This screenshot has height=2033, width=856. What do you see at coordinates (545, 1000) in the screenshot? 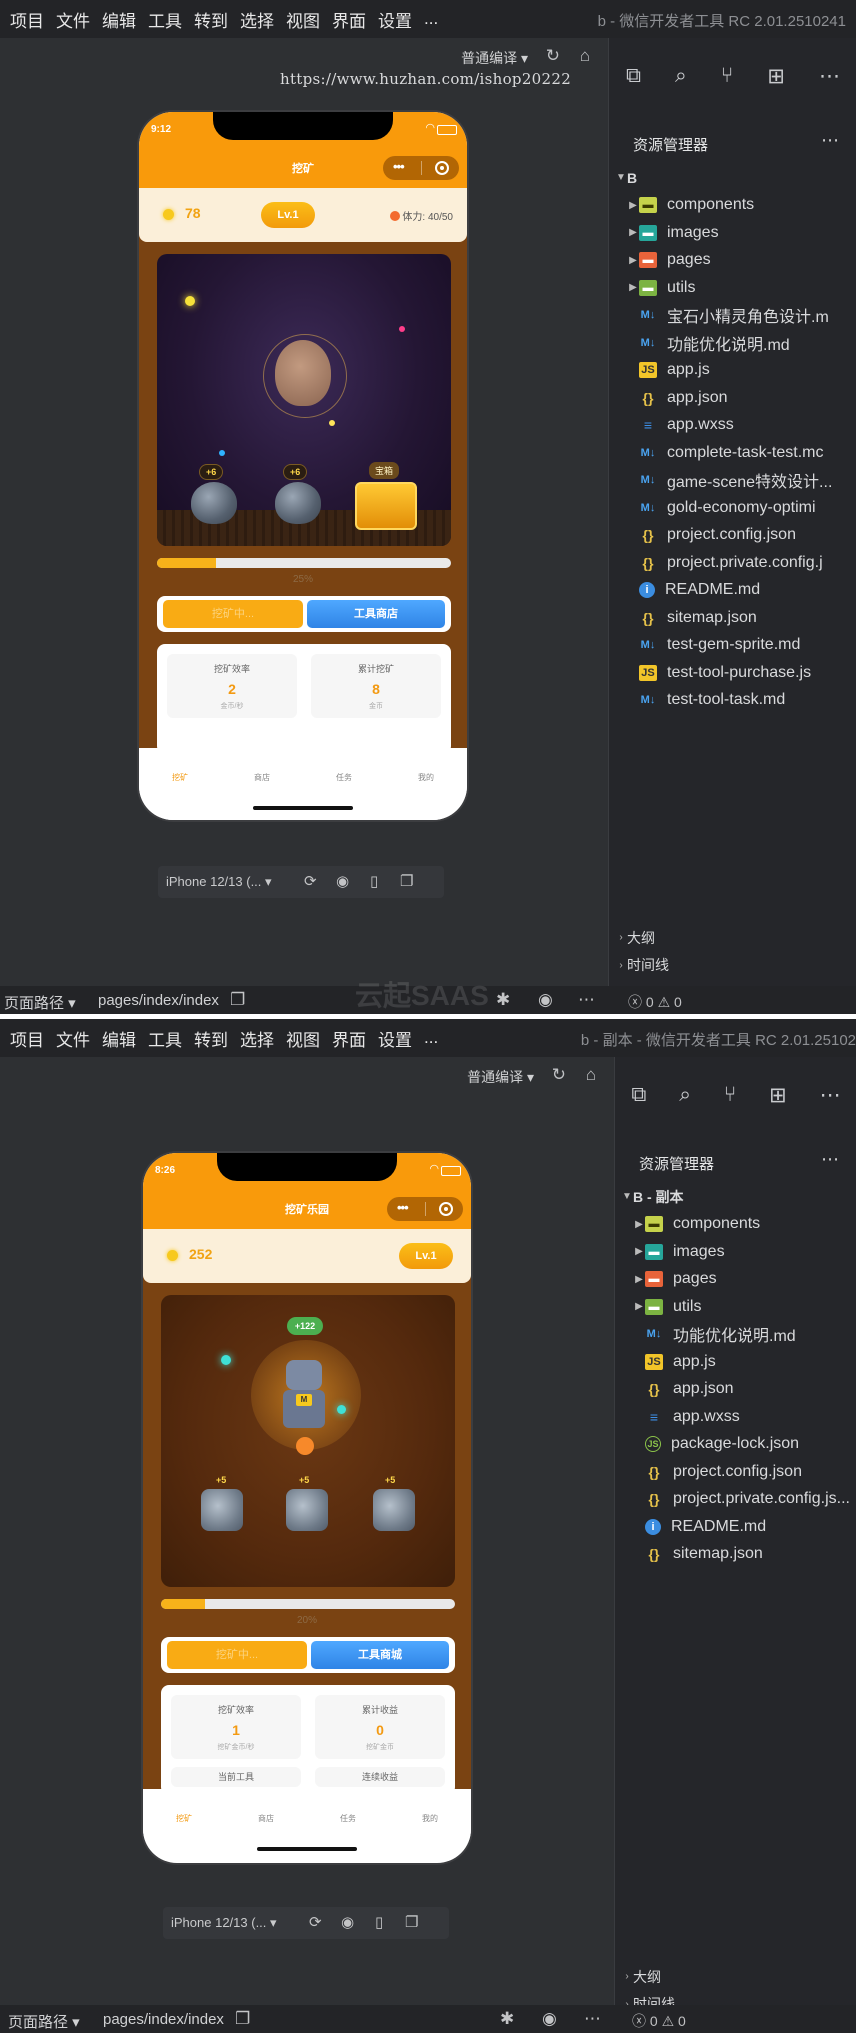
I see `preview-eye-icon: ◉` at bounding box center [545, 1000].